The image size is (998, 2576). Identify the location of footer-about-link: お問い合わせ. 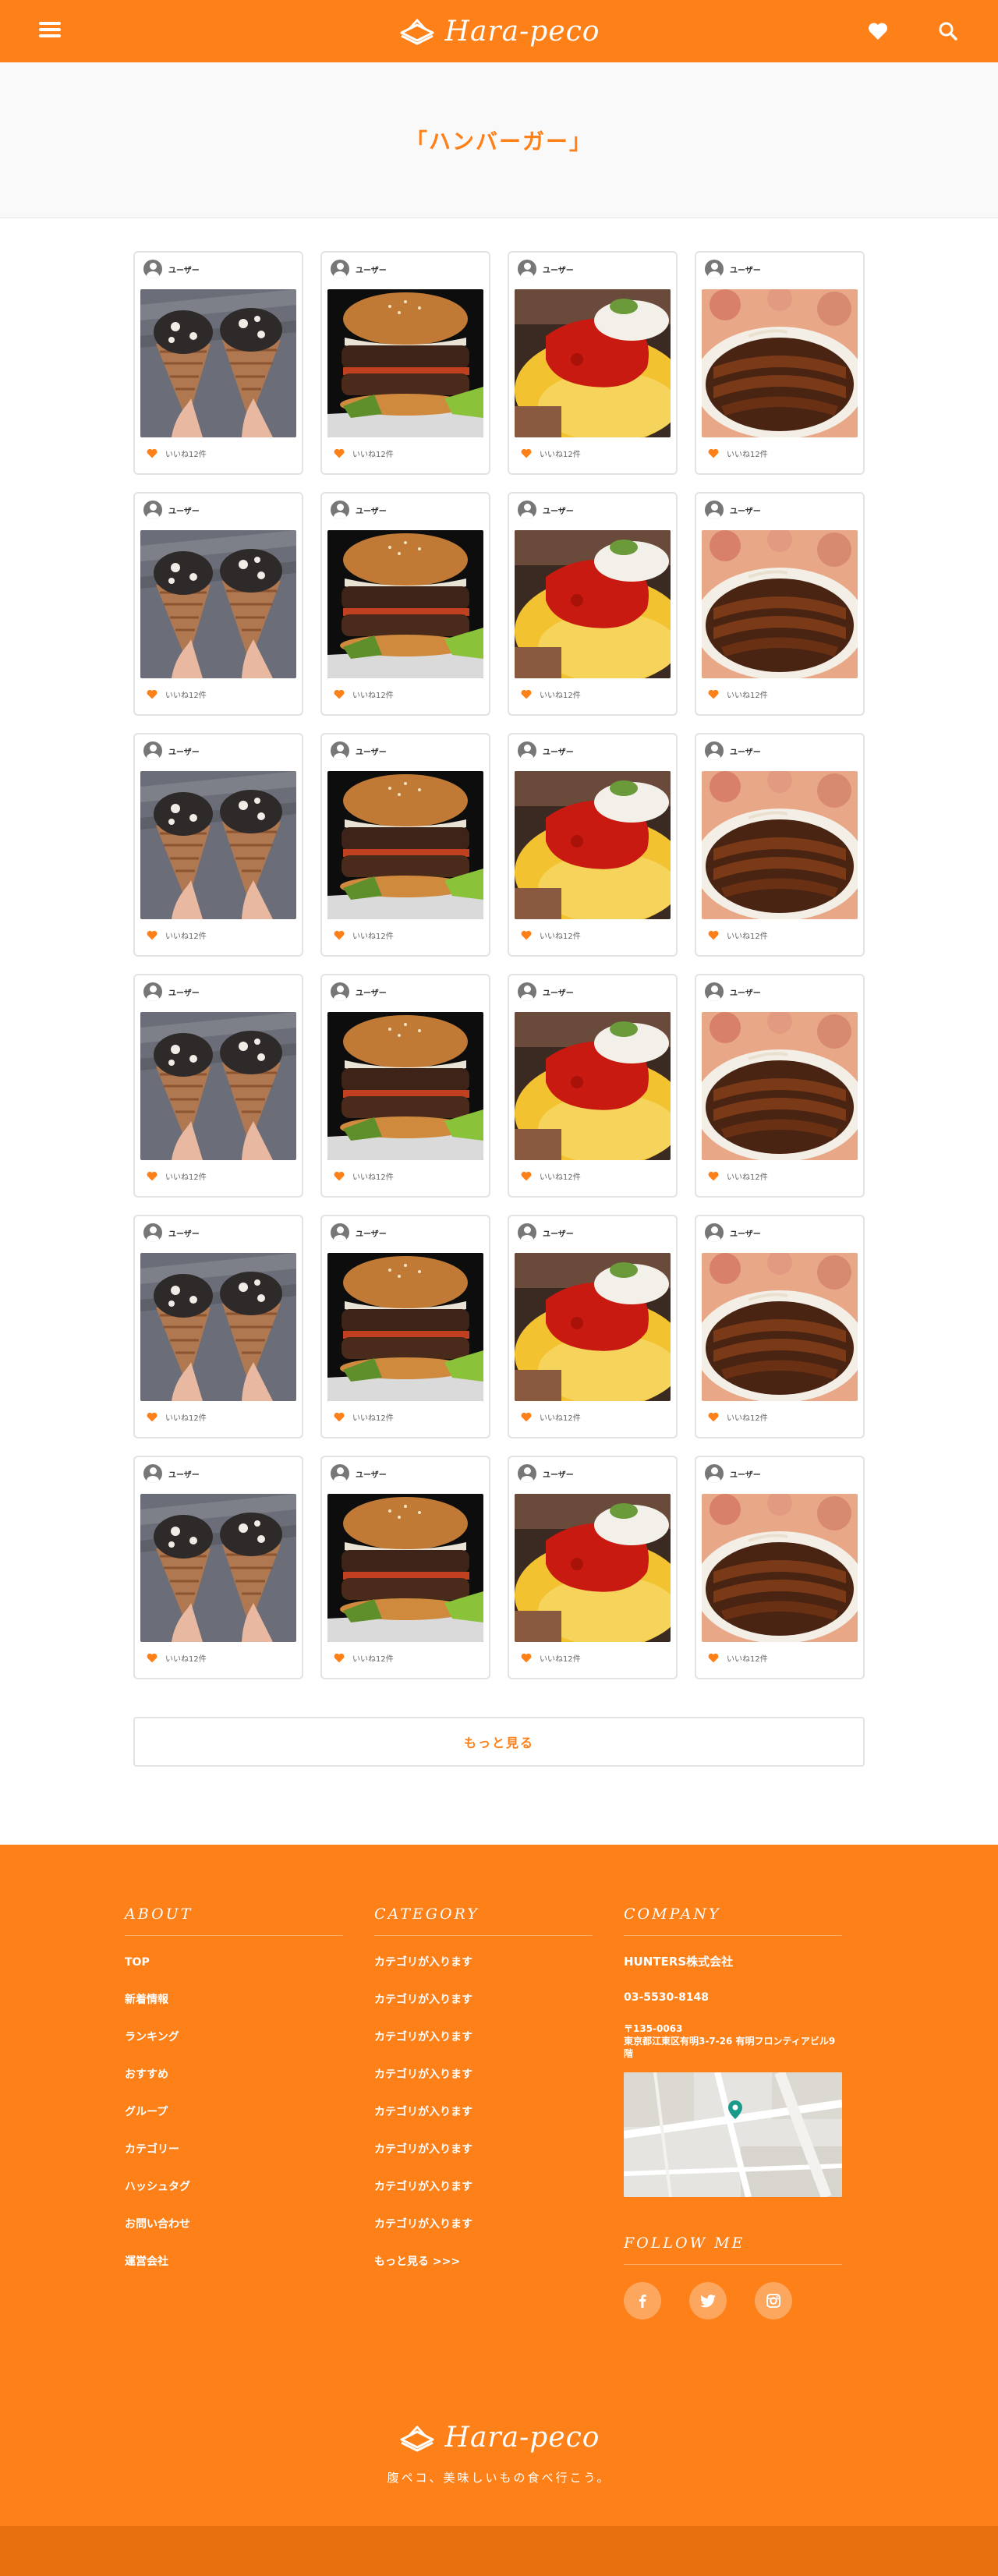
(234, 2233).